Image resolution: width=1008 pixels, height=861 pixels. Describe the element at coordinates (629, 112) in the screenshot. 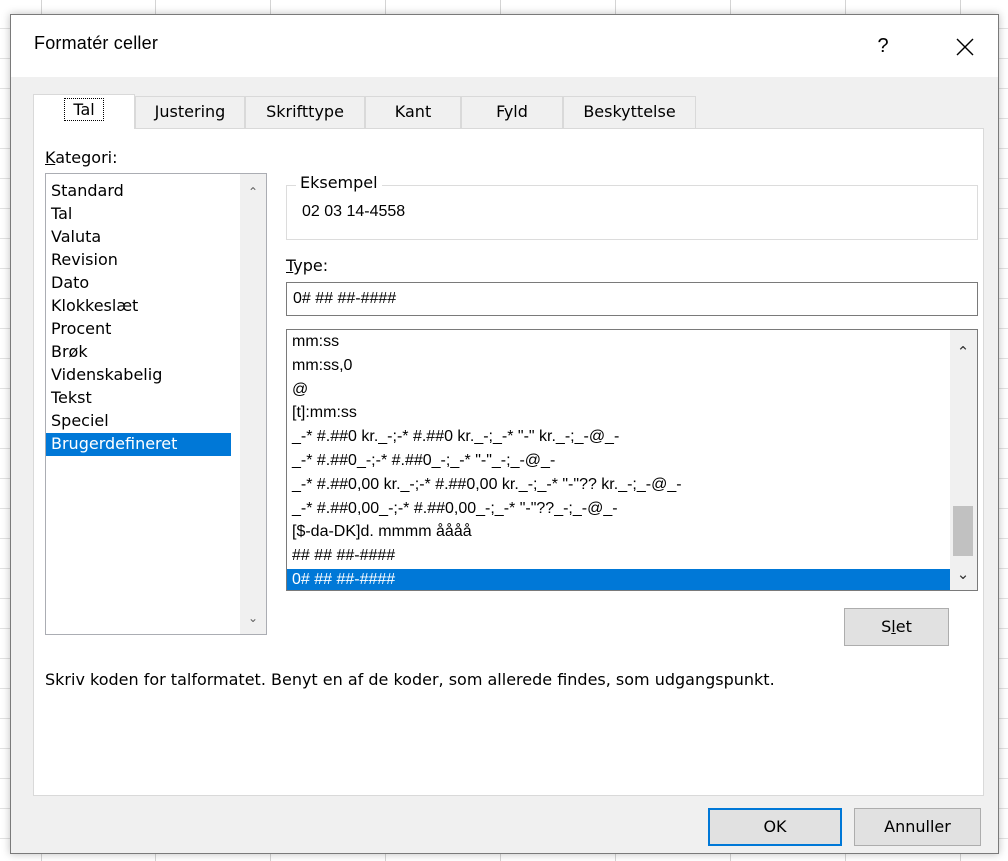

I see `tab-beskyttelse: Beskyttelse` at that location.